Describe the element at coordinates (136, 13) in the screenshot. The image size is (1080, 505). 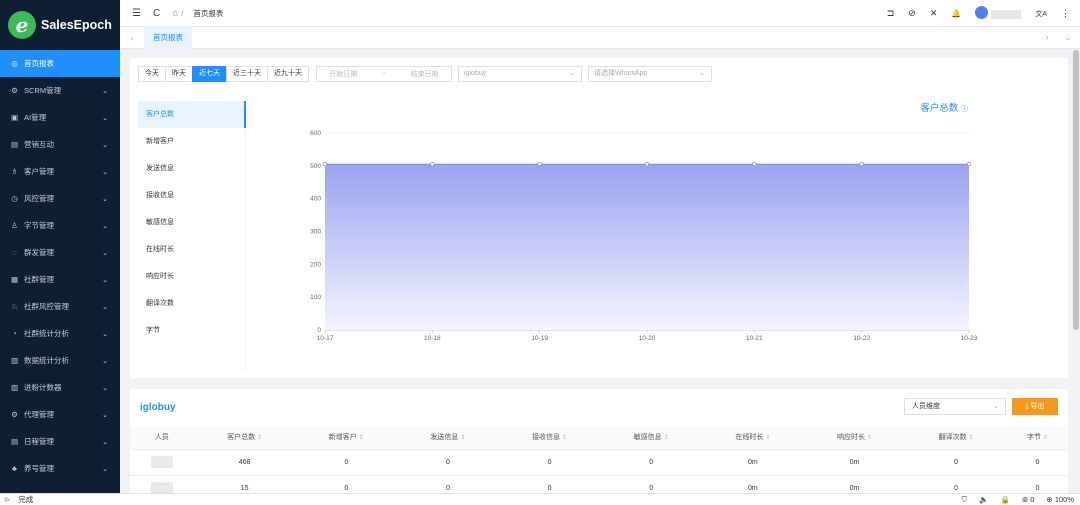
I see `menu-toggle-icon: ☰` at that location.